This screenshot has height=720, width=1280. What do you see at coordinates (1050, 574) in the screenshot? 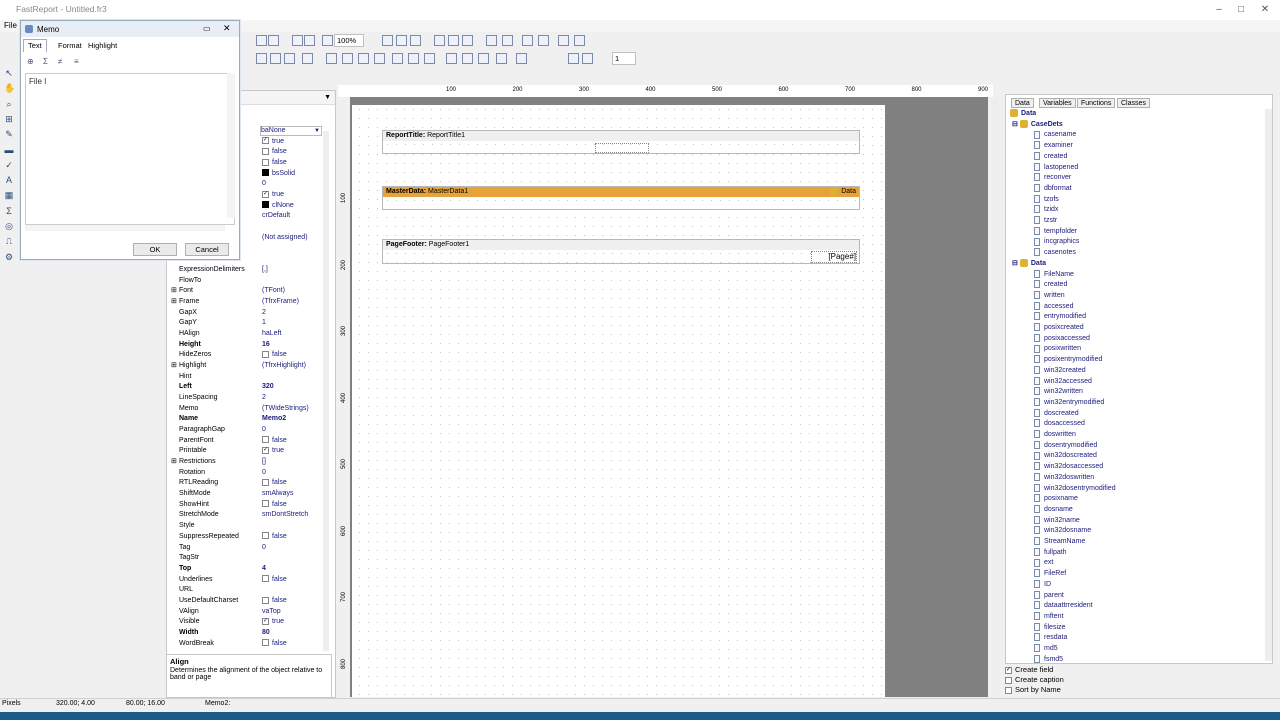
I see `tree-field: FileRef` at bounding box center [1050, 574].